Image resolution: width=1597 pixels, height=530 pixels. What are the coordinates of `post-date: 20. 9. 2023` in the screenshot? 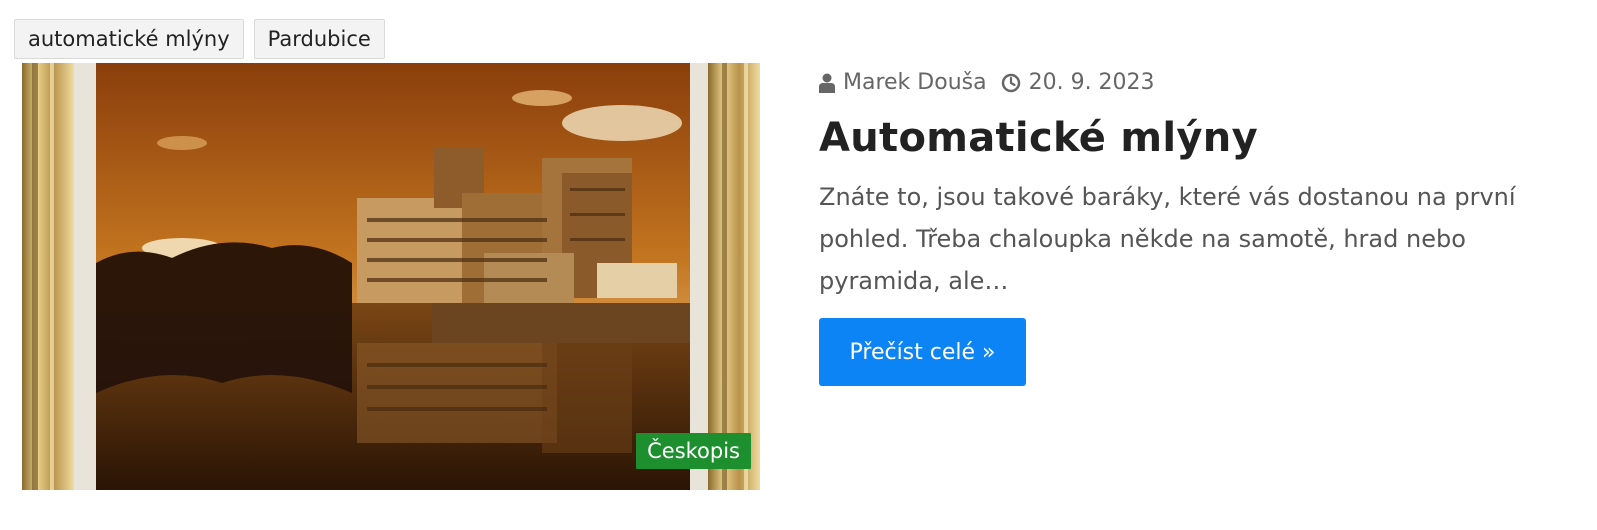 It's located at (1091, 82).